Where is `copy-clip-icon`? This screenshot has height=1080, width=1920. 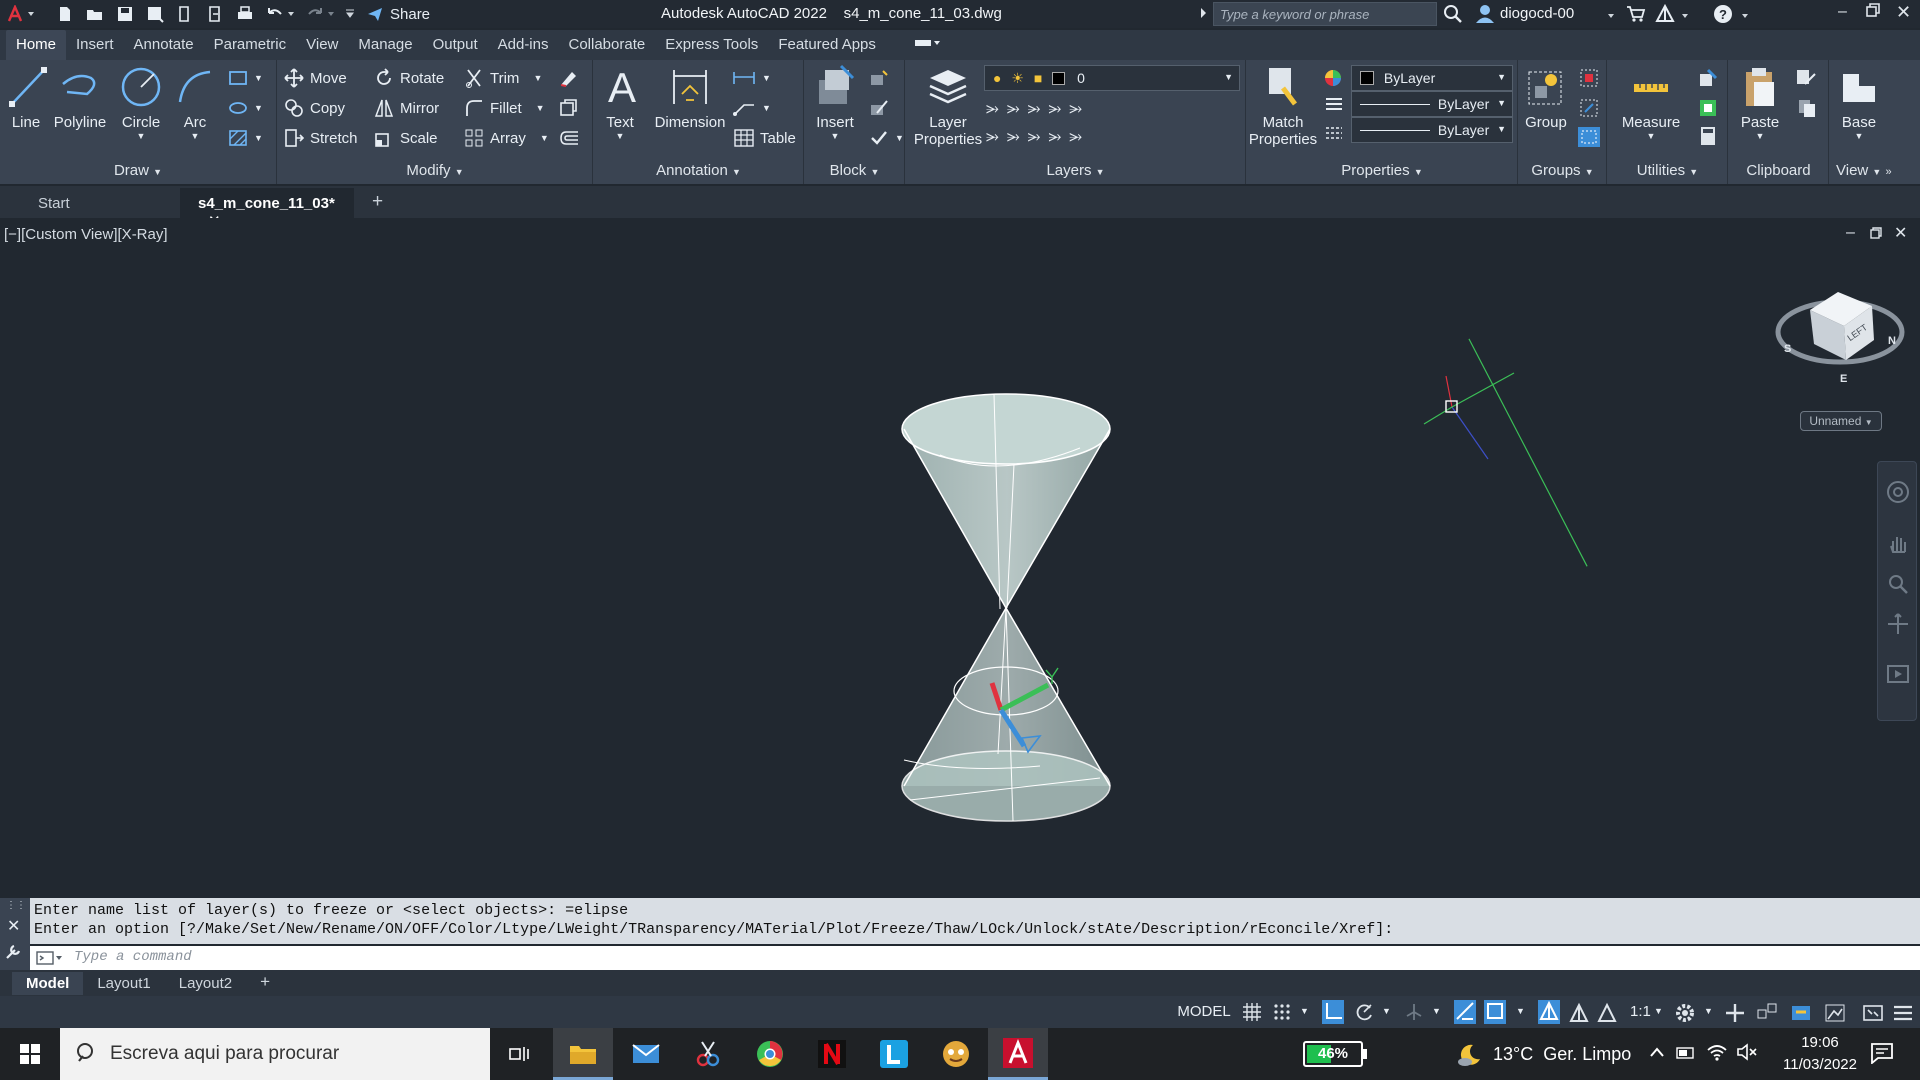
copy-clip-icon is located at coordinates (1807, 110).